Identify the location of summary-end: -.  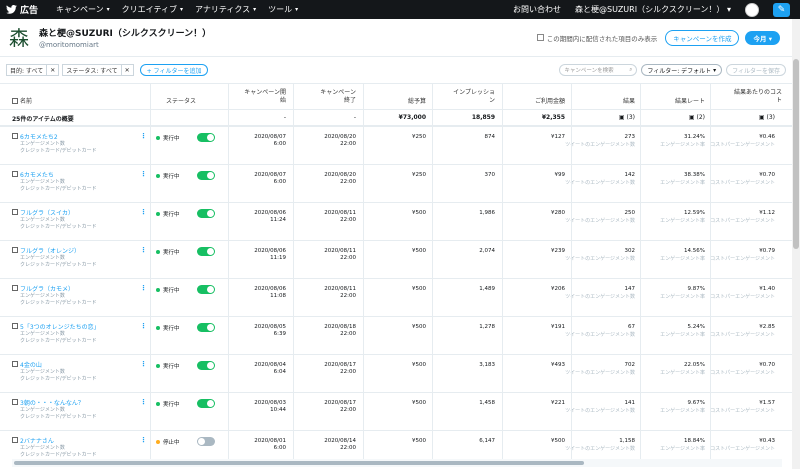
(354, 117).